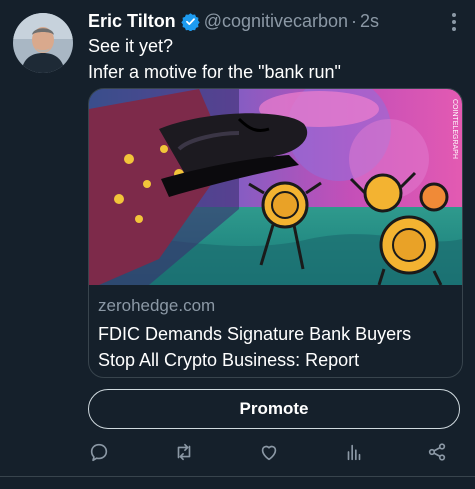  Describe the element at coordinates (184, 452) in the screenshot. I see `retweet-icon` at that location.